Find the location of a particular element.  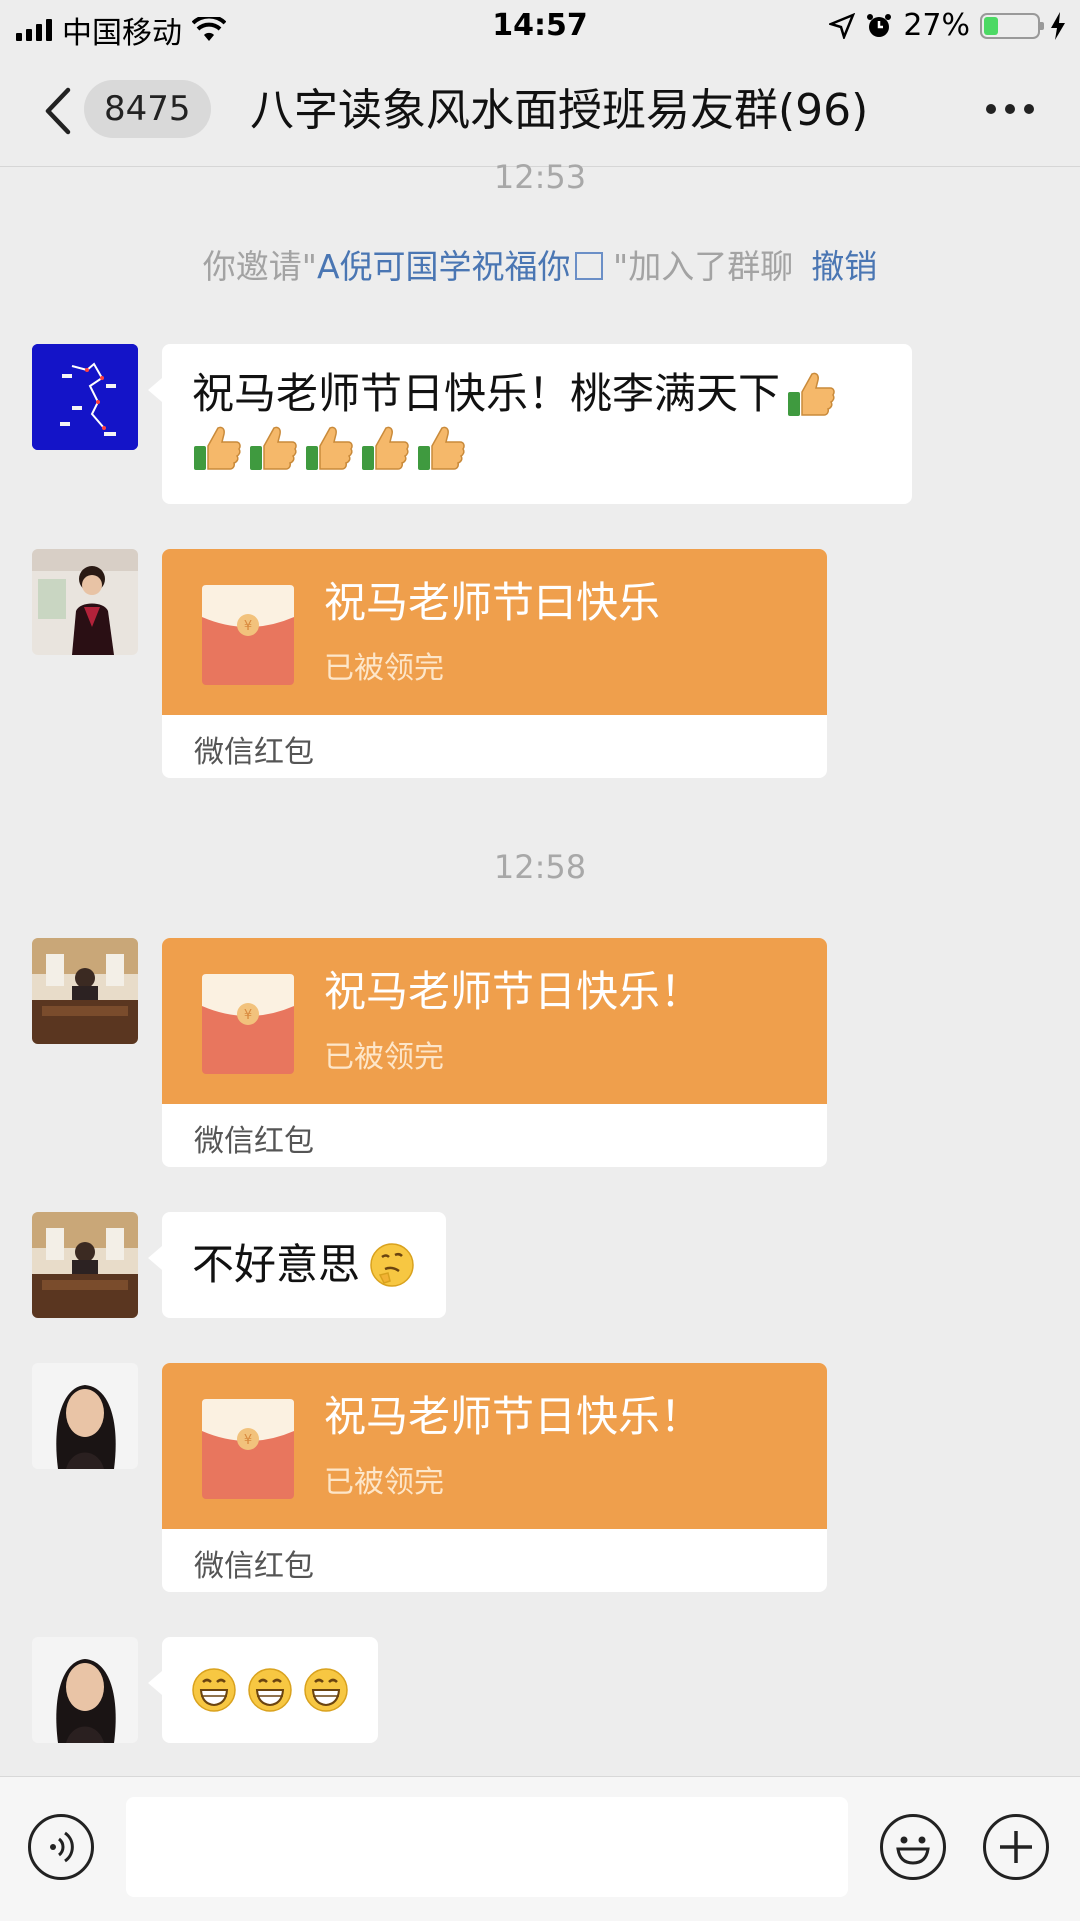

message-bubble is located at coordinates (263, 1690).